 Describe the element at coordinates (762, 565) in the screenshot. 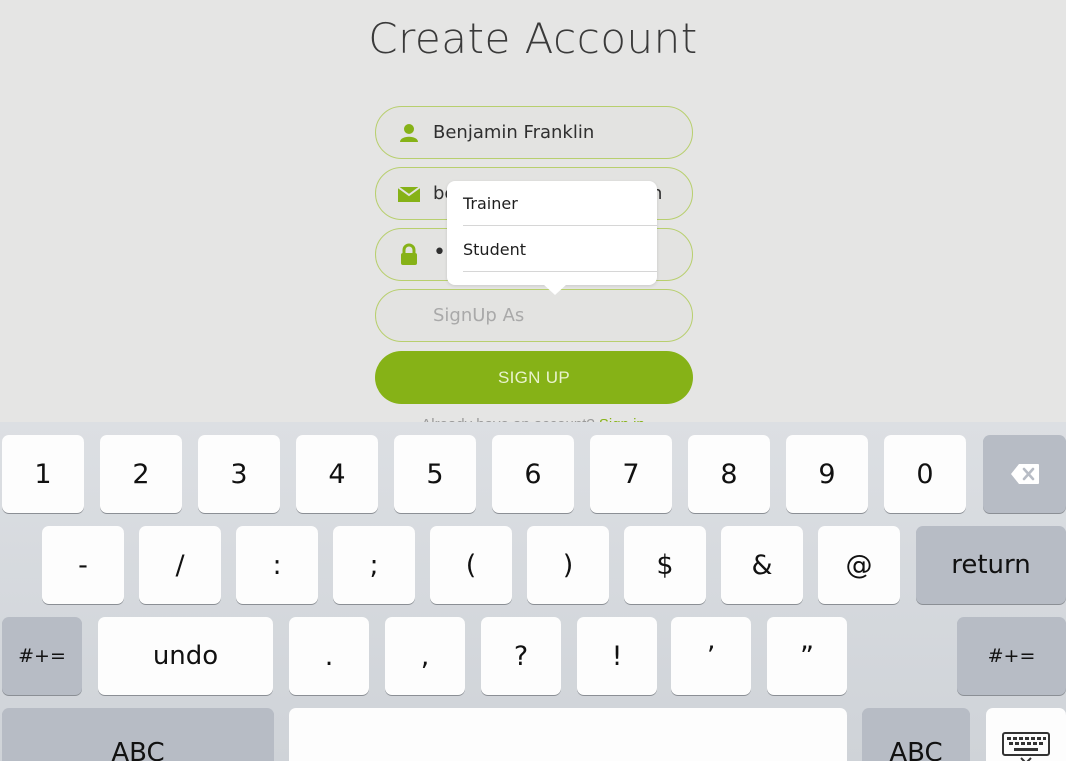

I see `key-ampersand: &` at that location.